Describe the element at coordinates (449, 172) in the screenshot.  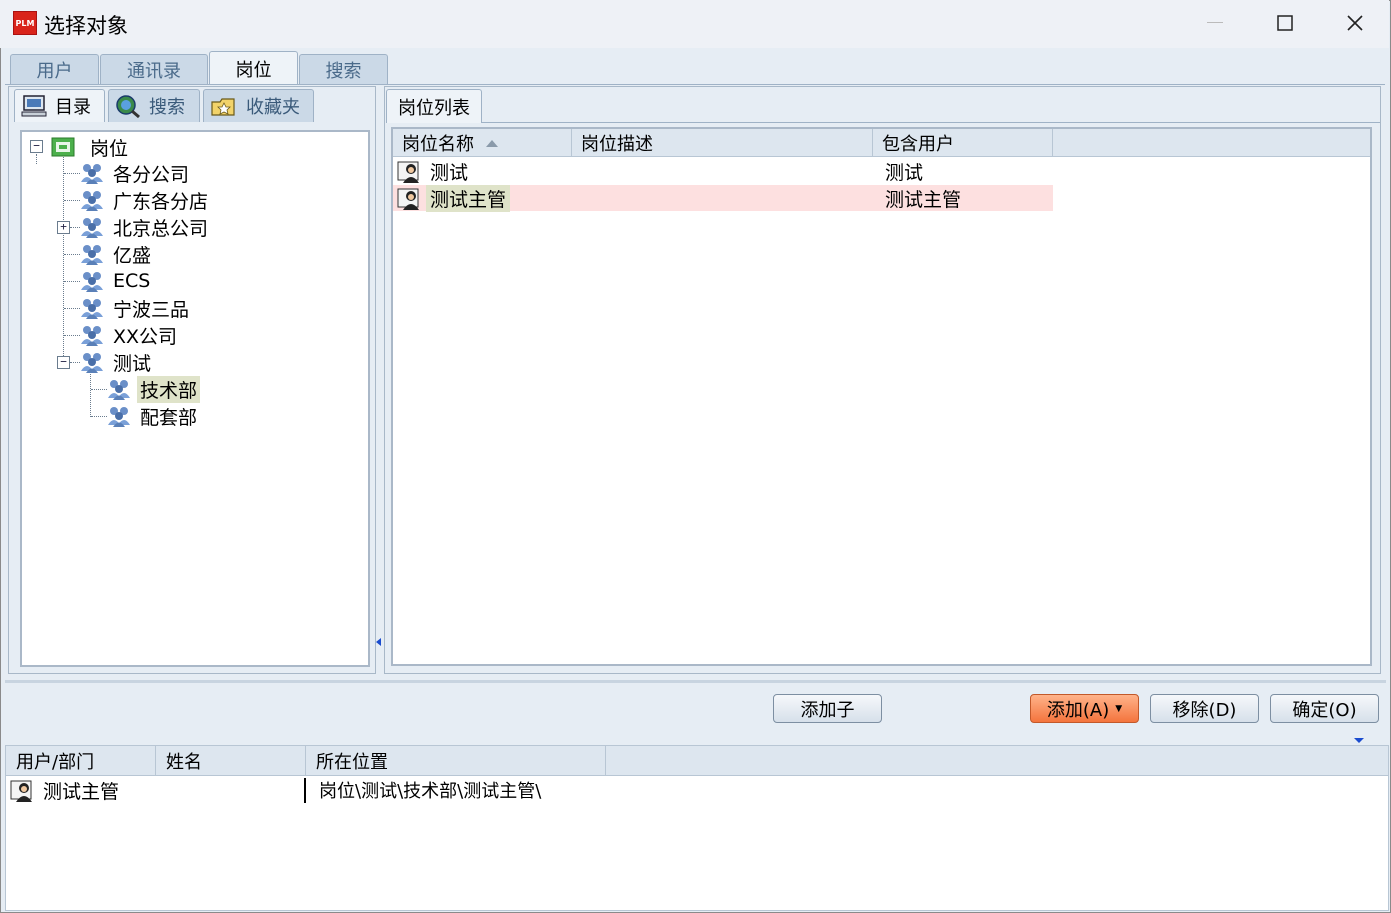
I see `cell-position-name: 测试` at that location.